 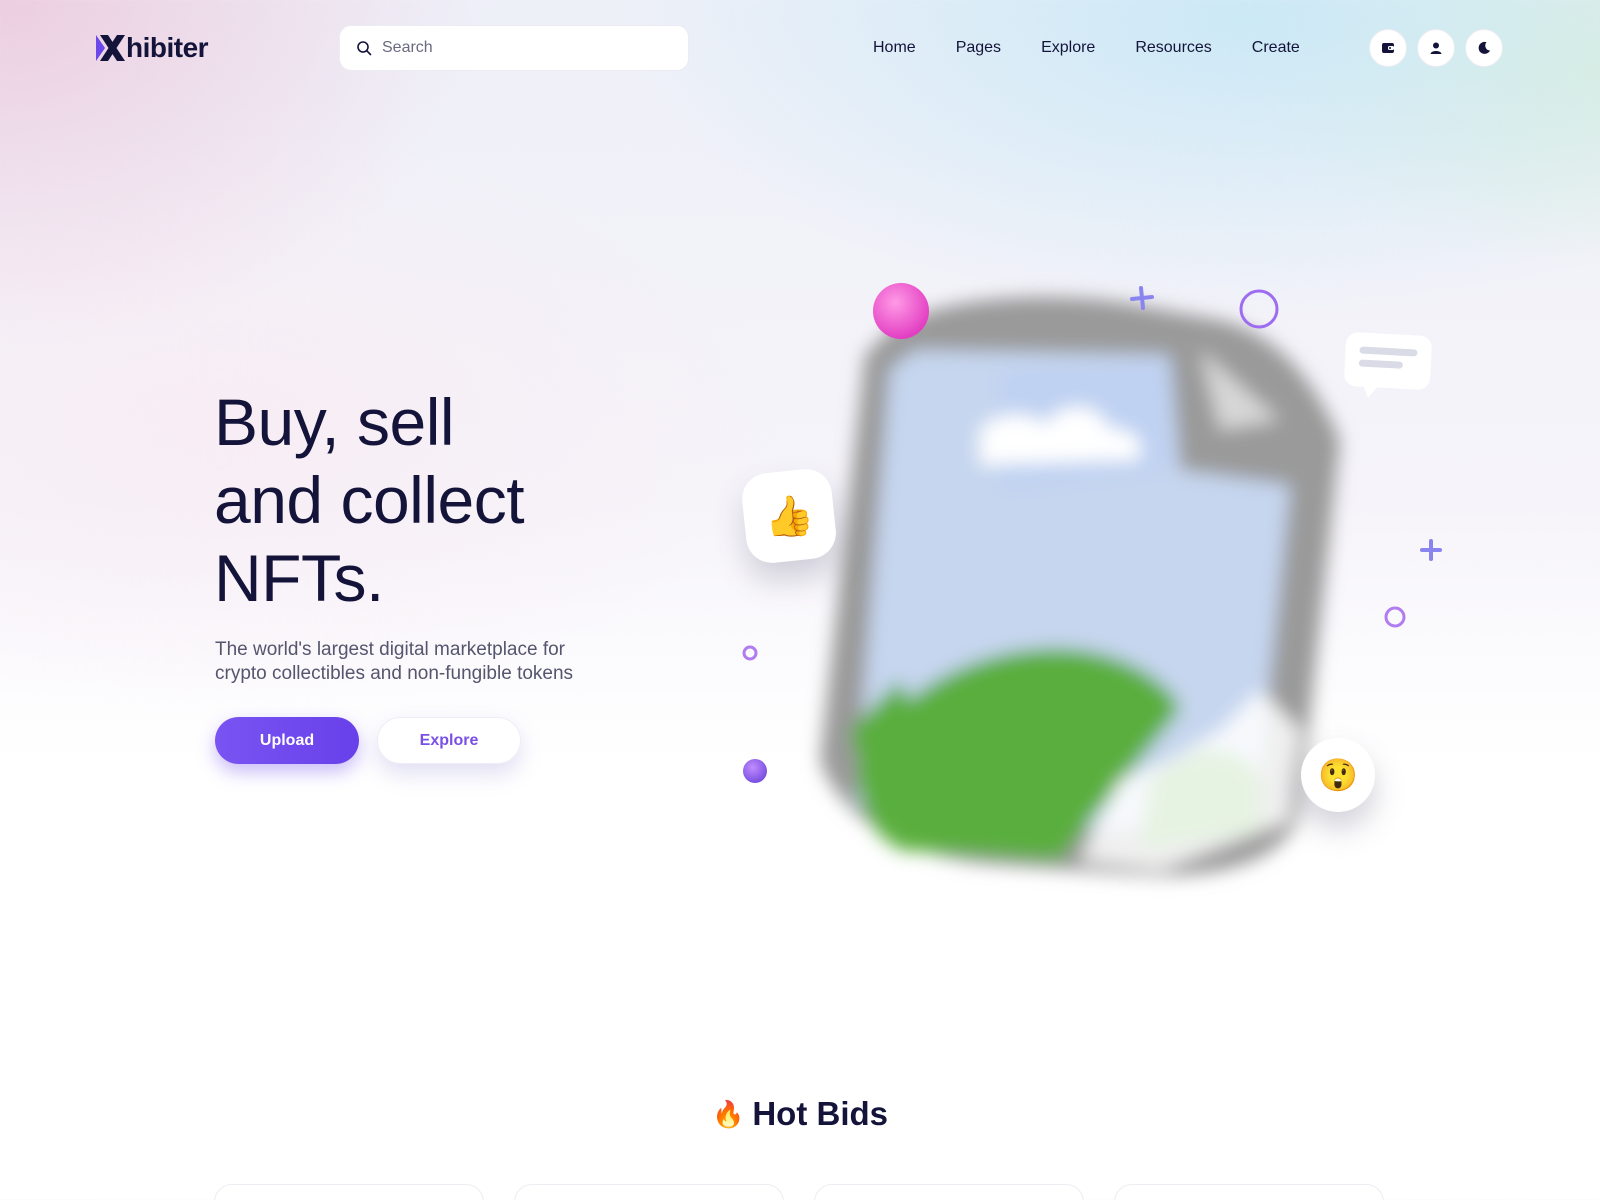 I want to click on logo-mark-icon, so click(x=110, y=48).